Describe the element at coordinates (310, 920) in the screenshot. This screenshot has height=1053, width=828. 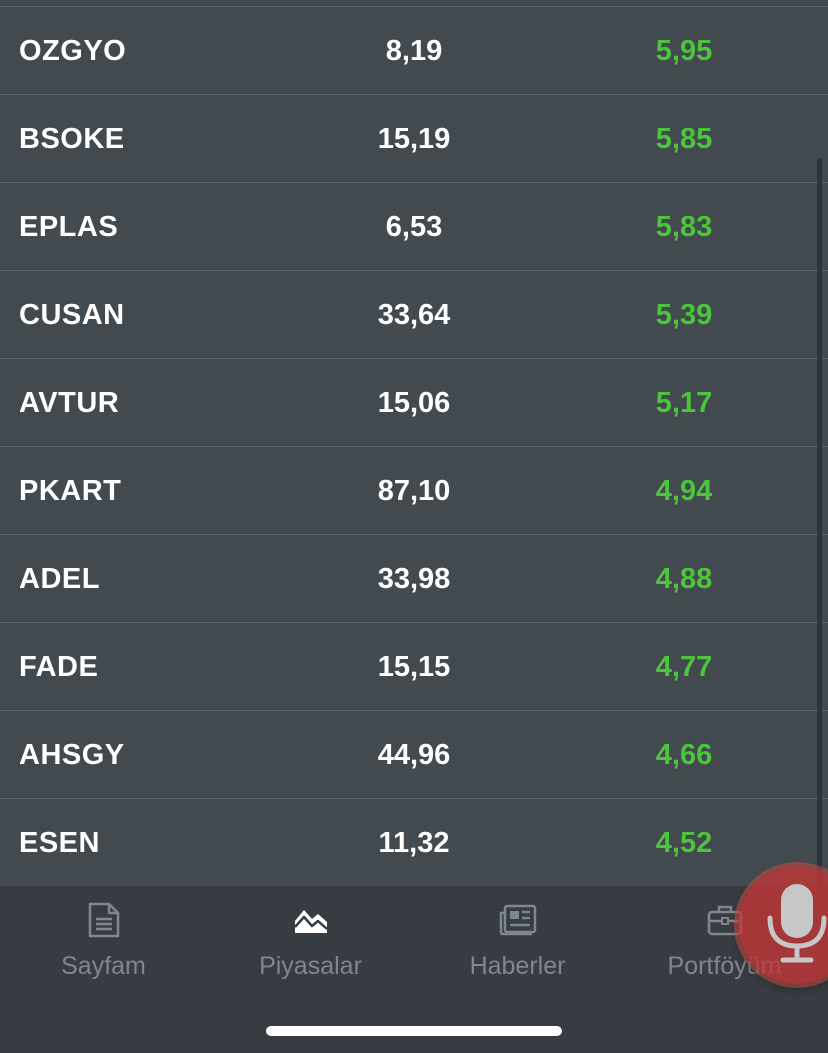
I see `market-chart-icon` at that location.